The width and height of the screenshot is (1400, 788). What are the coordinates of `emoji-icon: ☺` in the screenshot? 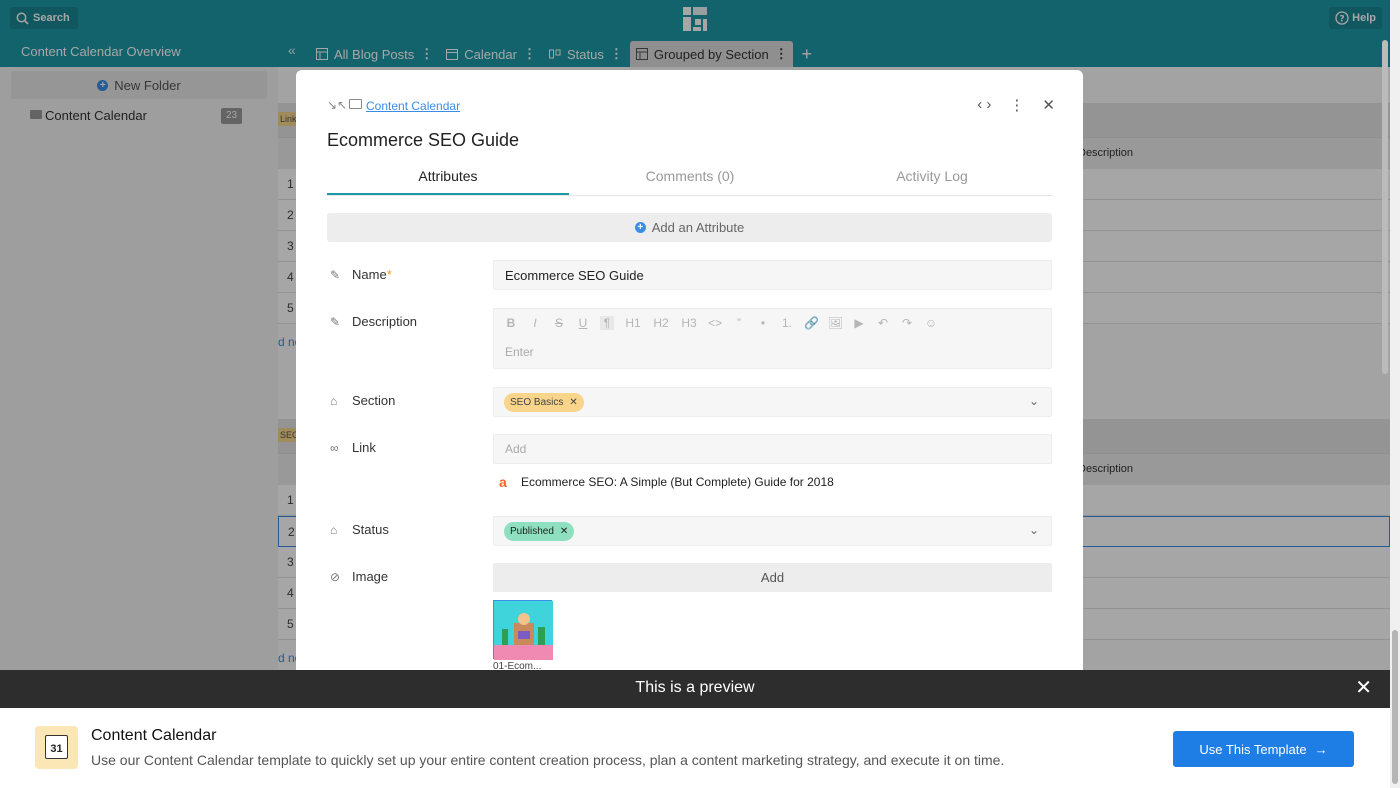 It's located at (931, 323).